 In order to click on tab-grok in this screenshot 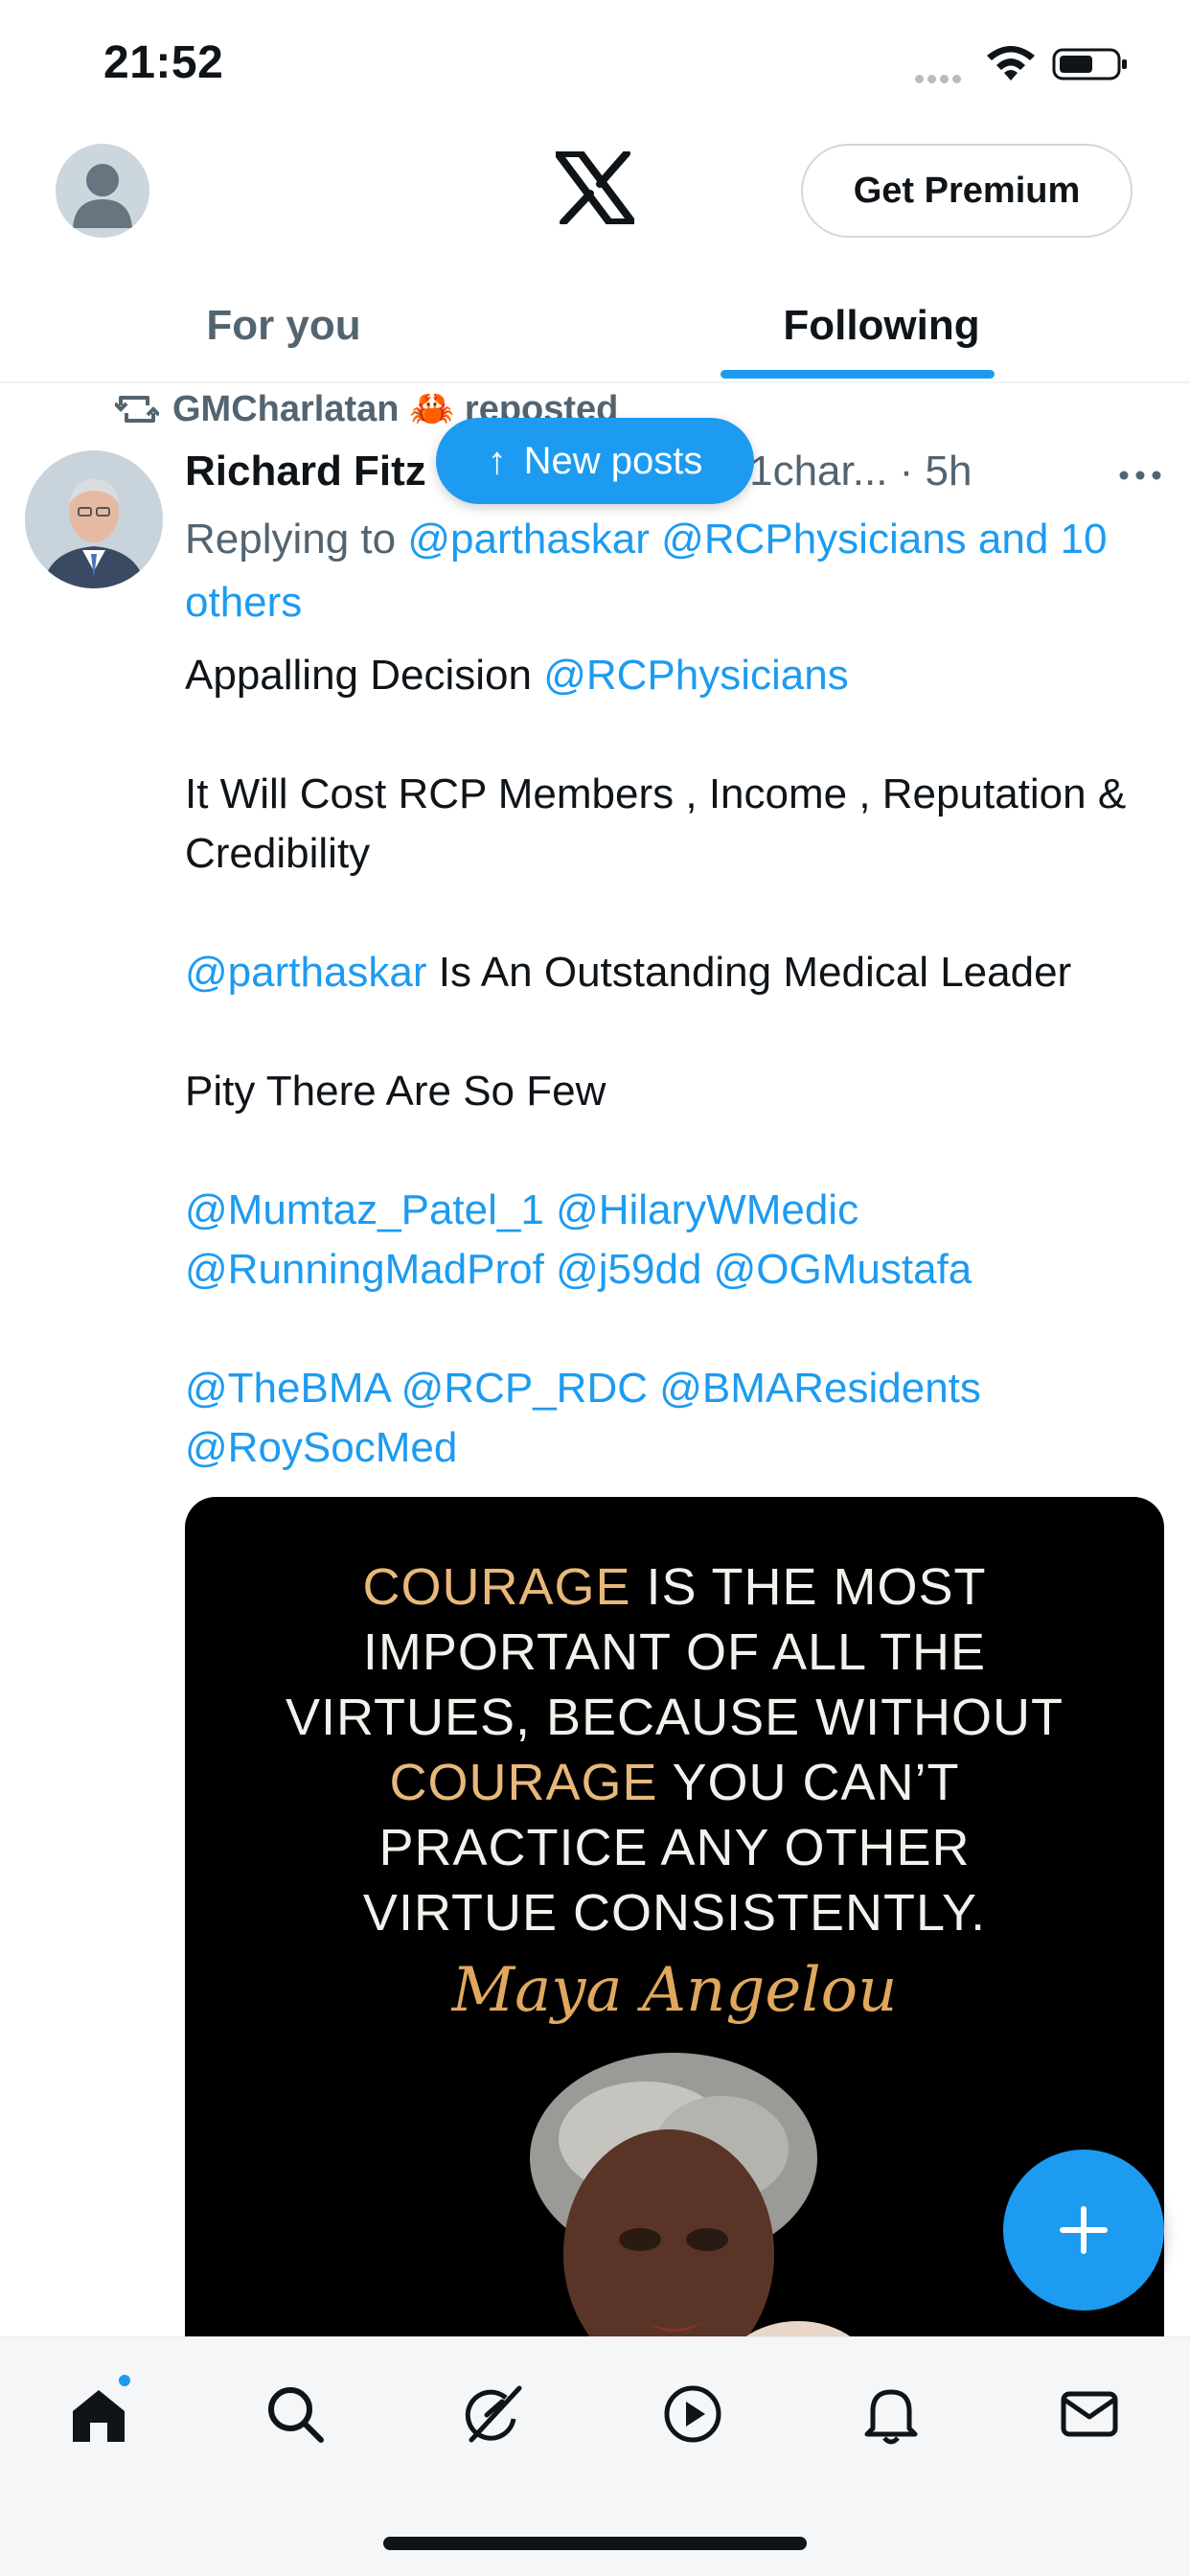, I will do `click(494, 2414)`.